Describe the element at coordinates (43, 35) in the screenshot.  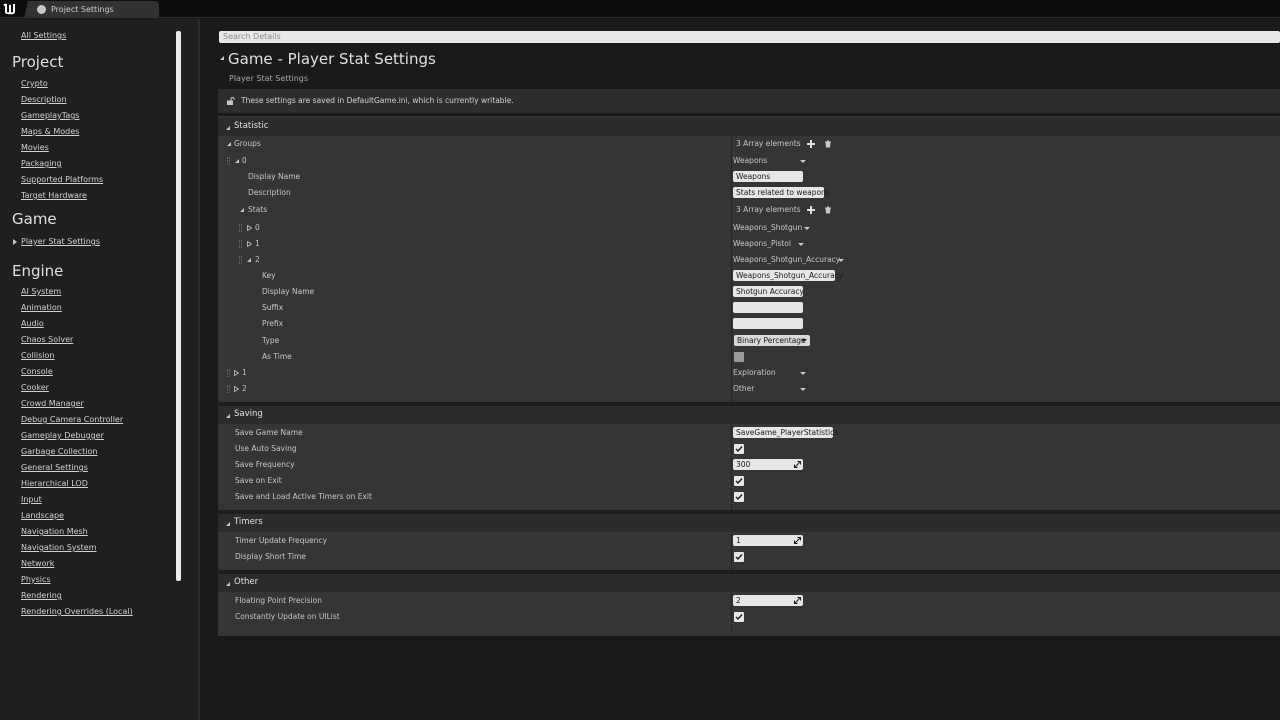
I see `sidebar-all-settings: All Settings` at that location.